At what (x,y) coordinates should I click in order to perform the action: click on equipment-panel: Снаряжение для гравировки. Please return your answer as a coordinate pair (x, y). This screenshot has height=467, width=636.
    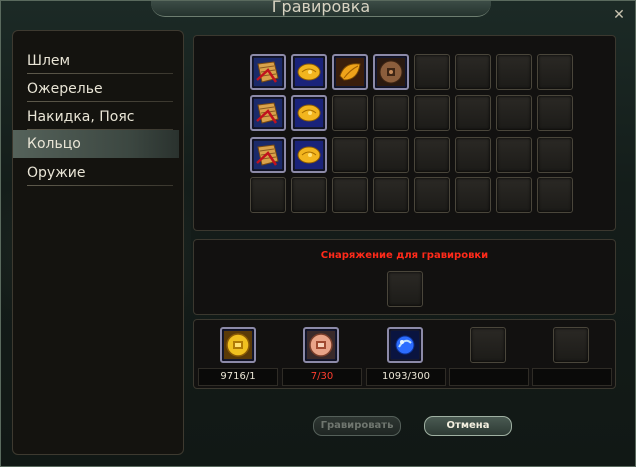
    Looking at the image, I should click on (404, 277).